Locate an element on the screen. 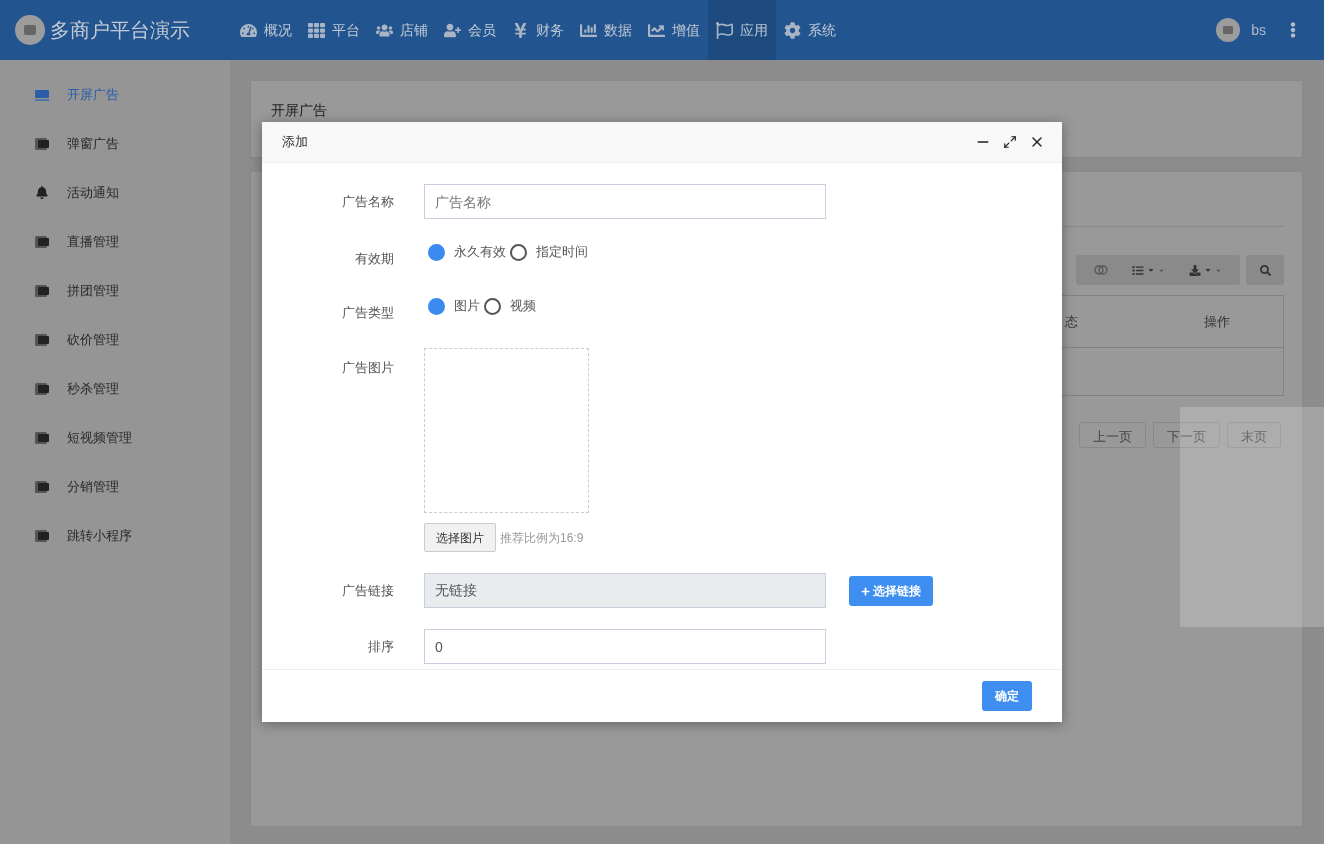 The width and height of the screenshot is (1324, 844). search-button is located at coordinates (1265, 270).